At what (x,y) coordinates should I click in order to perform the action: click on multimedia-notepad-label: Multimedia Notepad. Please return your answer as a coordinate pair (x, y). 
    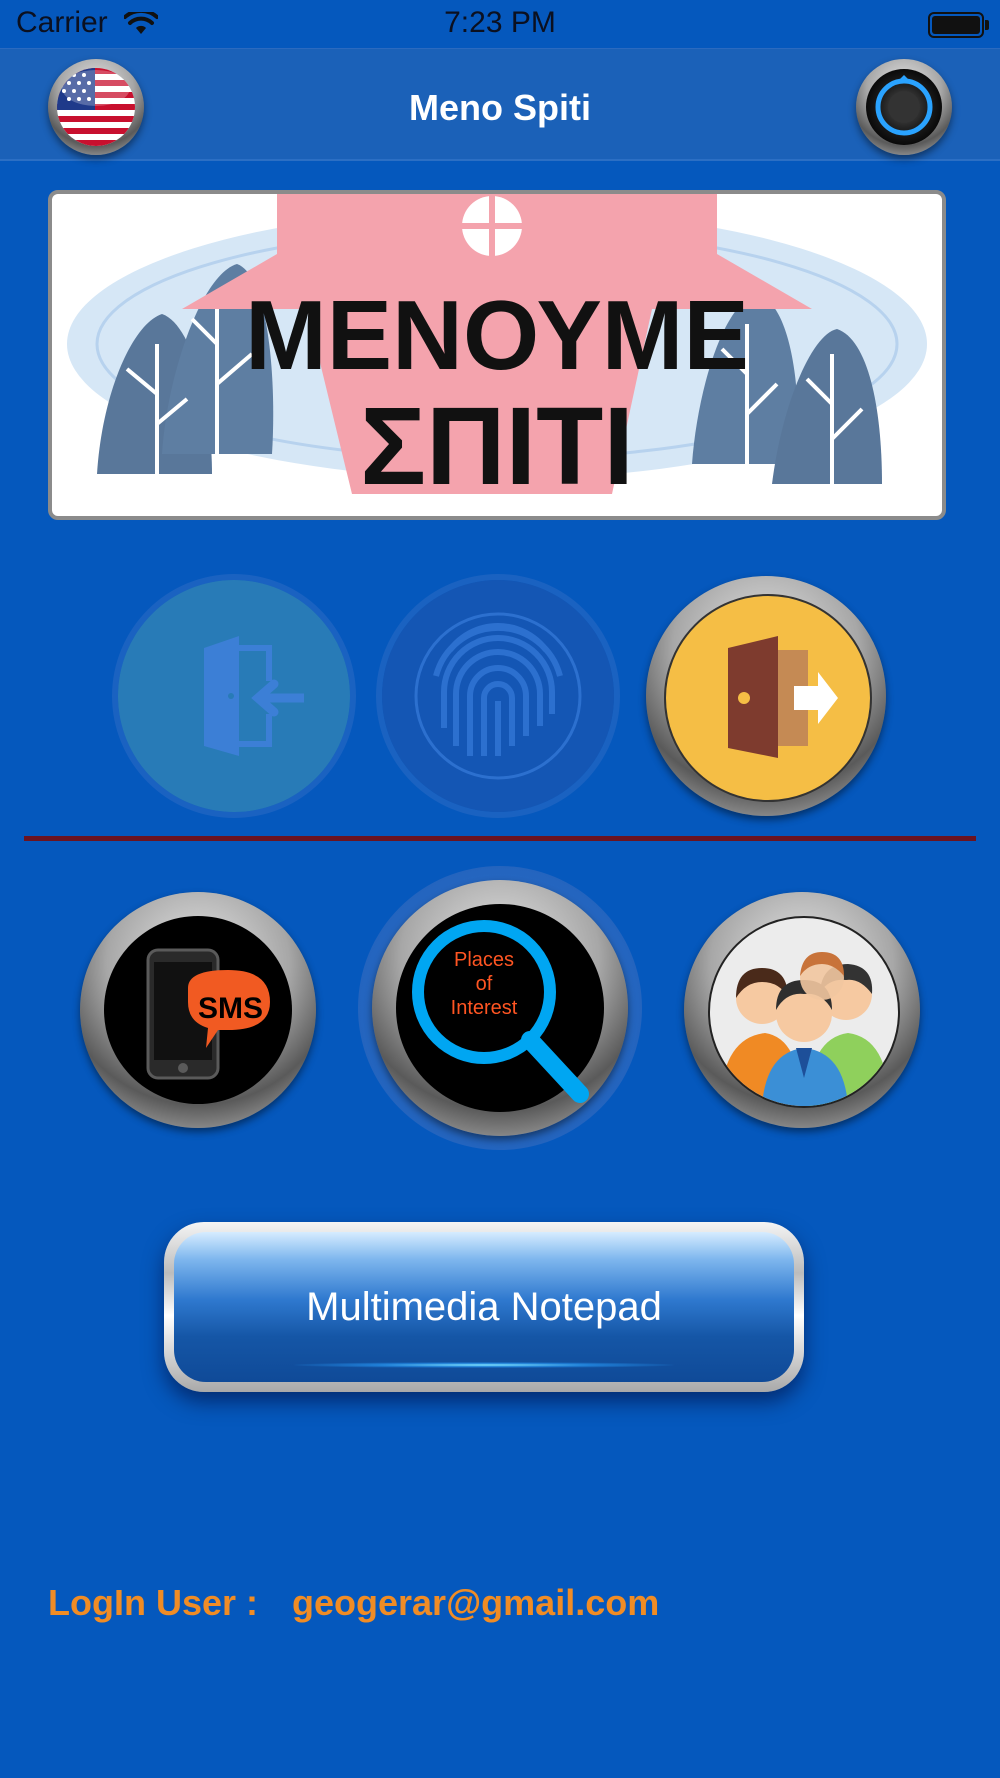
    Looking at the image, I should click on (484, 1306).